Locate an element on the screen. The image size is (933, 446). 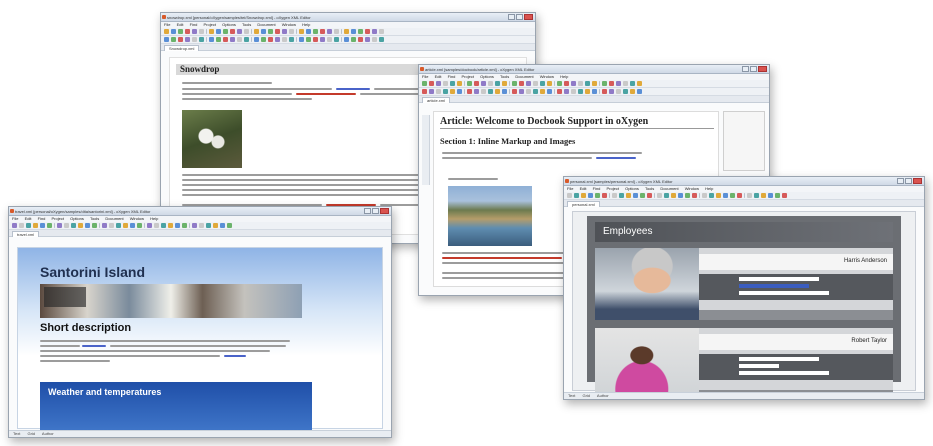
homepage-field is located at coordinates (784, 373).